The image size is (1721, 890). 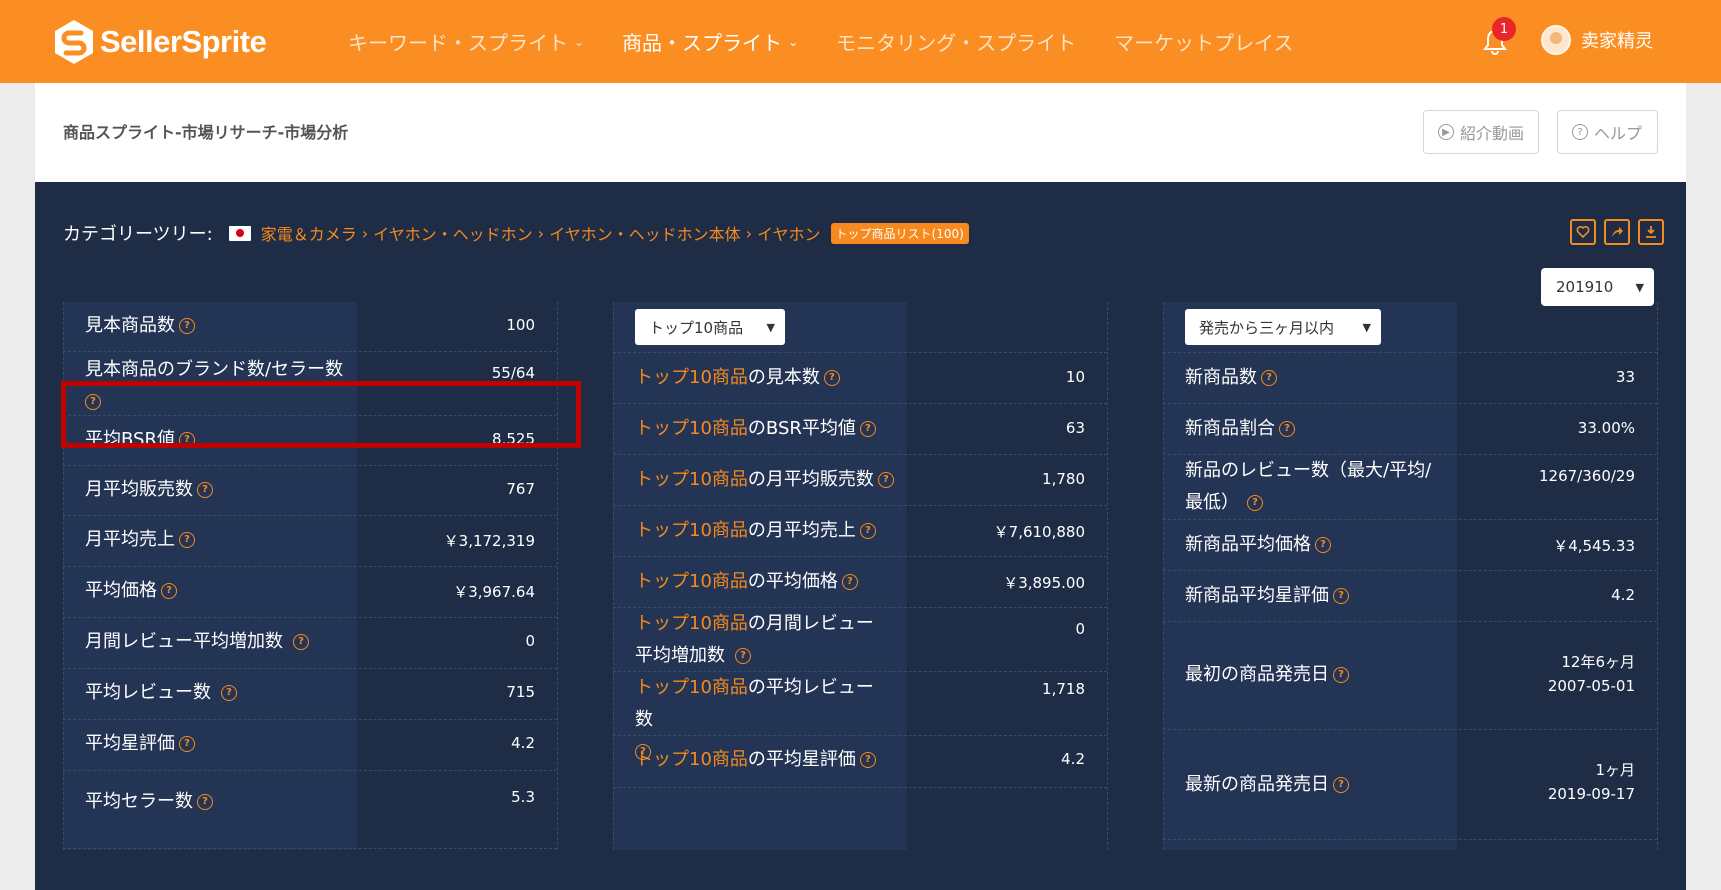 What do you see at coordinates (466, 41) in the screenshot?
I see `nav-item-keyword-sprite: キーワード・スプライト ⌄` at bounding box center [466, 41].